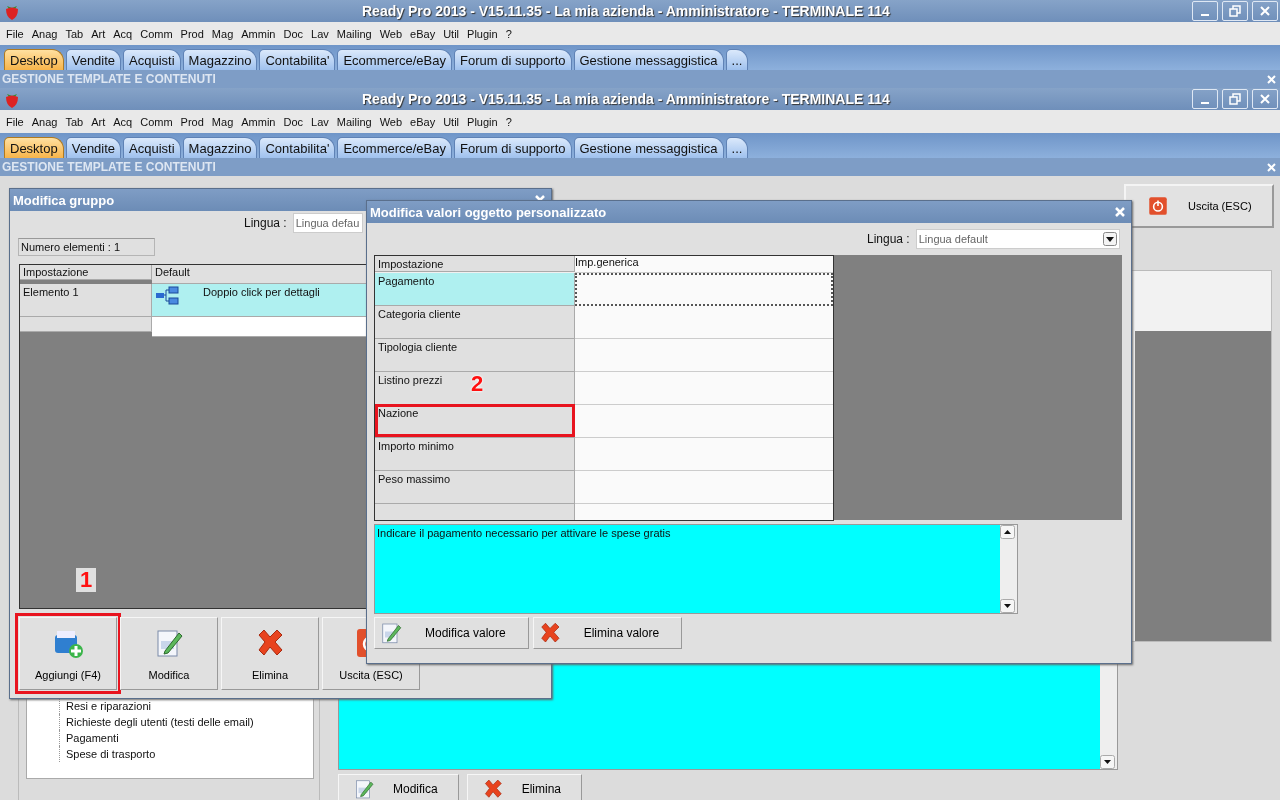 The width and height of the screenshot is (1280, 800). What do you see at coordinates (64, 200) in the screenshot?
I see `dialog-title: Modifica gruppo` at bounding box center [64, 200].